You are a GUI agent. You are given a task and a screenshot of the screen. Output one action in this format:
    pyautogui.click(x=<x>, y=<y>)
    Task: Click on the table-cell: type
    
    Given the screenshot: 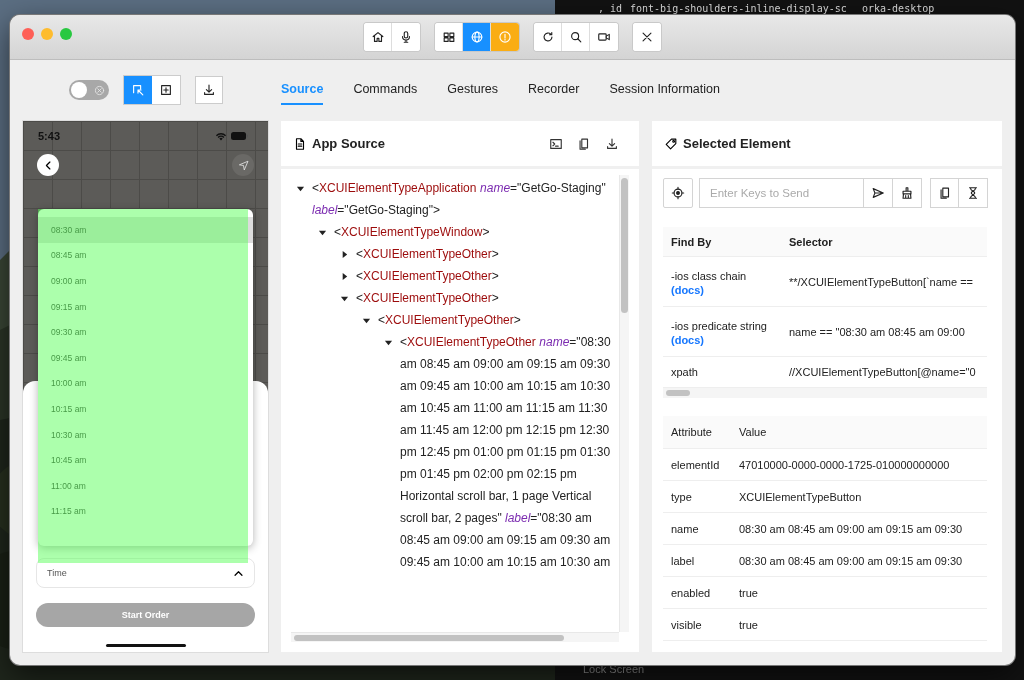 What is the action you would take?
    pyautogui.click(x=697, y=496)
    